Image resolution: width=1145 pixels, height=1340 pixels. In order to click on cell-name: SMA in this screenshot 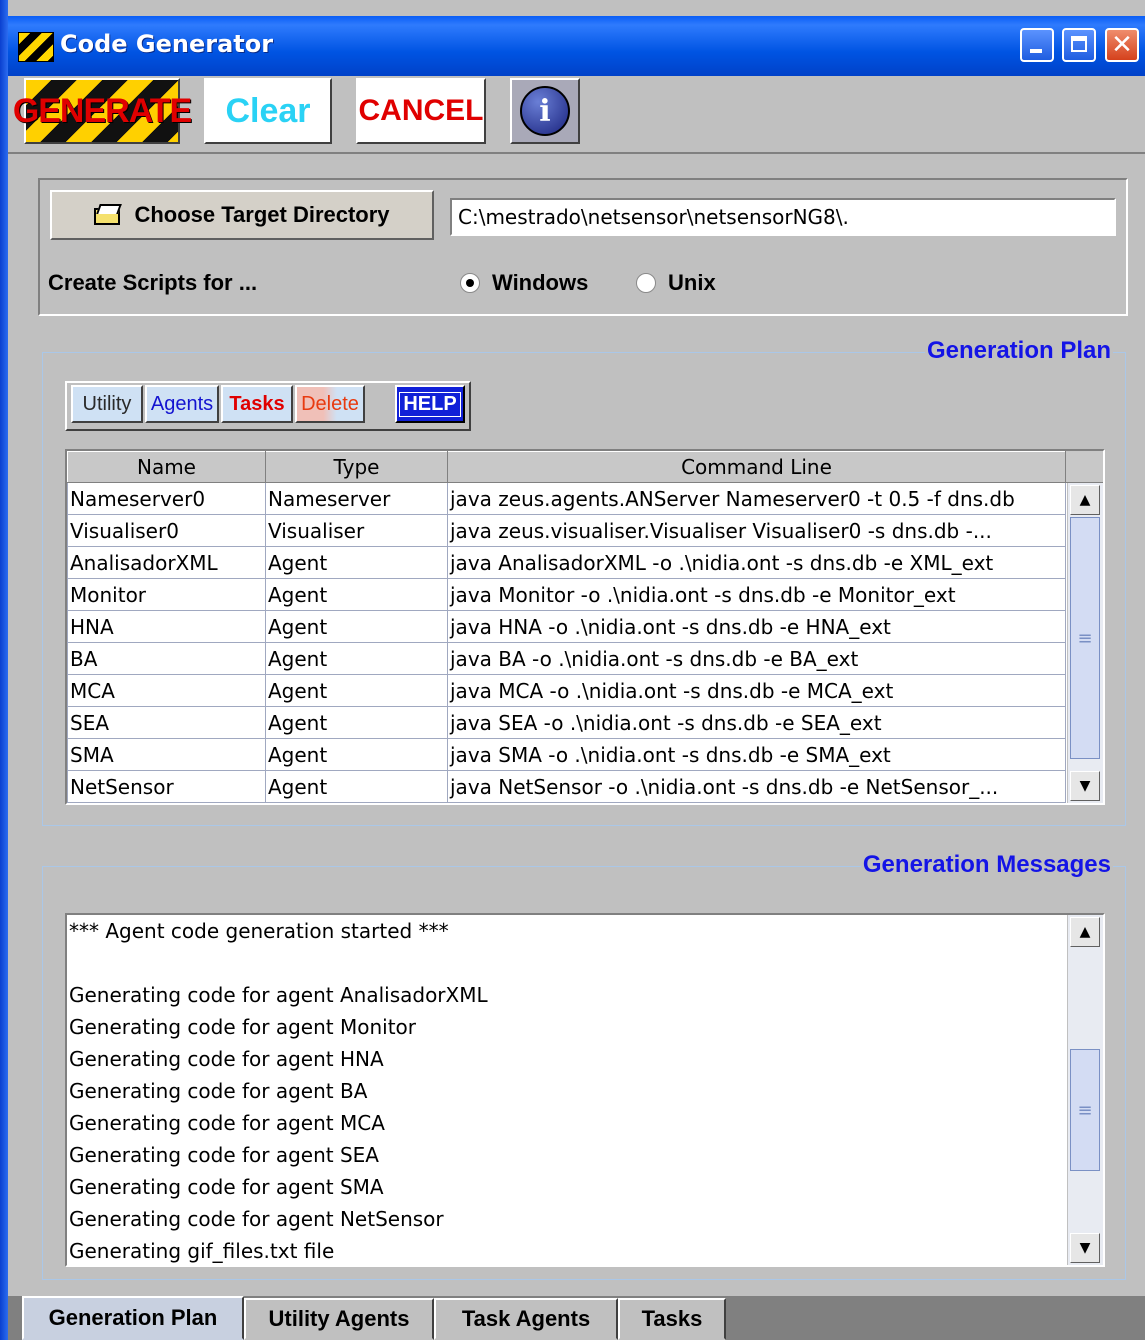, I will do `click(166, 754)`.